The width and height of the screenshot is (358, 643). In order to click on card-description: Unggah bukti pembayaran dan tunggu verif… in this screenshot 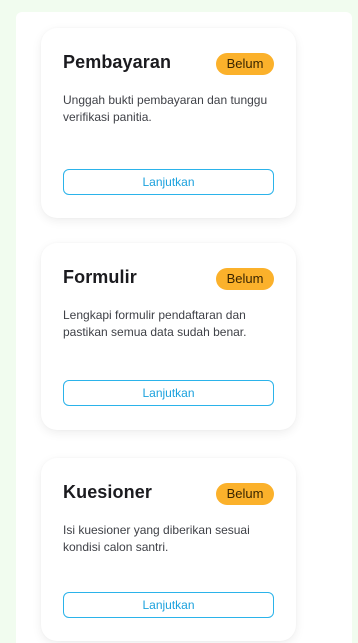, I will do `click(165, 108)`.